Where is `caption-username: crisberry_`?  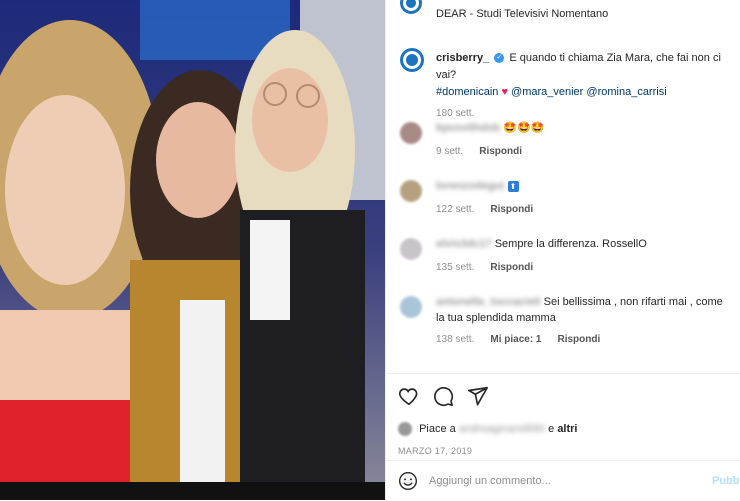 caption-username: crisberry_ is located at coordinates (462, 58).